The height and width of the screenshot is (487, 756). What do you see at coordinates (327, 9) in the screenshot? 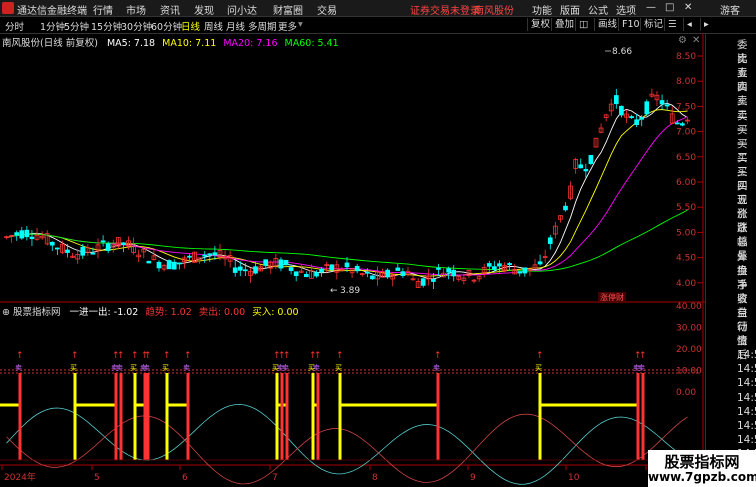
I see `menu-item-jiaoyi: 交易` at bounding box center [327, 9].